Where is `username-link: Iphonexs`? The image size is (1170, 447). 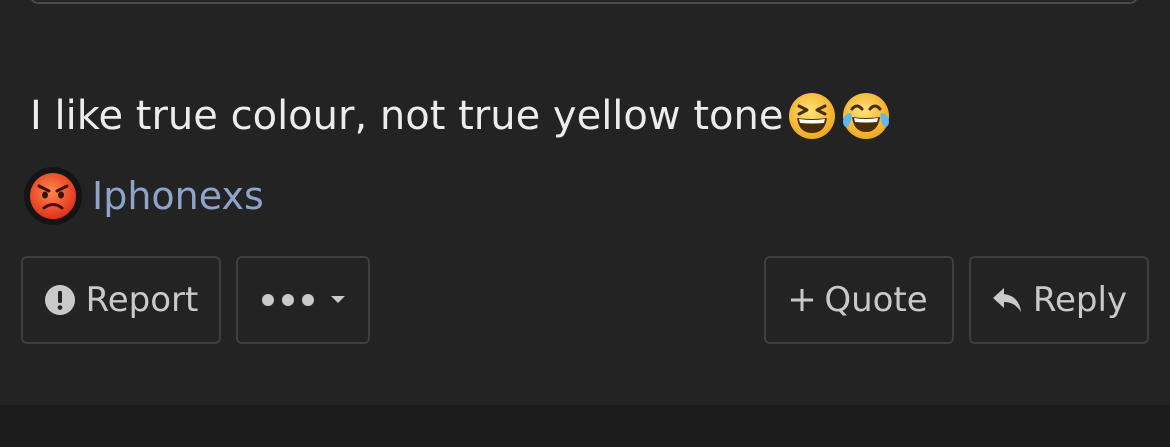
username-link: Iphonexs is located at coordinates (178, 196).